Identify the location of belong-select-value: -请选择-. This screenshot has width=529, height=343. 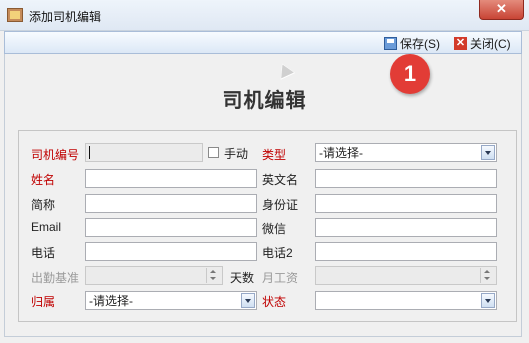
(111, 301).